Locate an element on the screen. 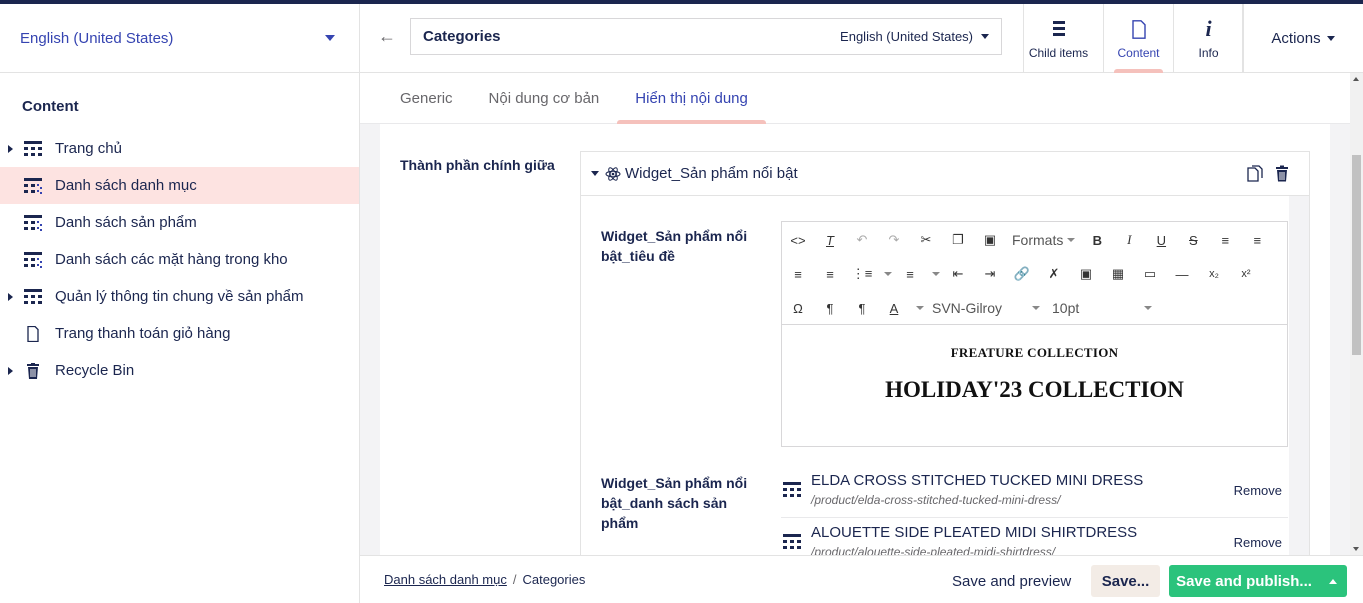 The width and height of the screenshot is (1363, 603). clear-format-icon: T is located at coordinates (830, 240).